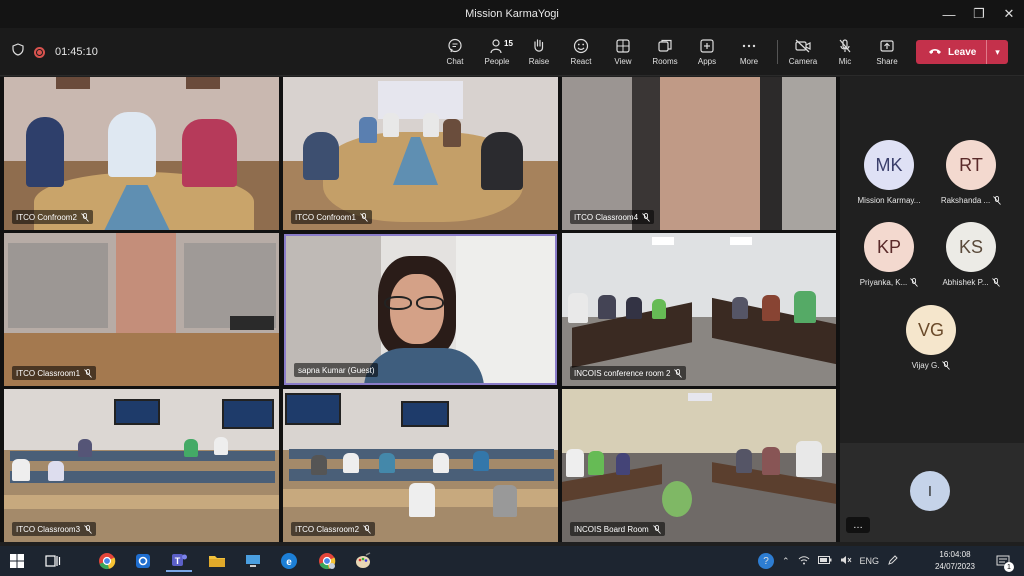 This screenshot has width=1024, height=576. What do you see at coordinates (539, 46) in the screenshot?
I see `raise-hand-icon` at bounding box center [539, 46].